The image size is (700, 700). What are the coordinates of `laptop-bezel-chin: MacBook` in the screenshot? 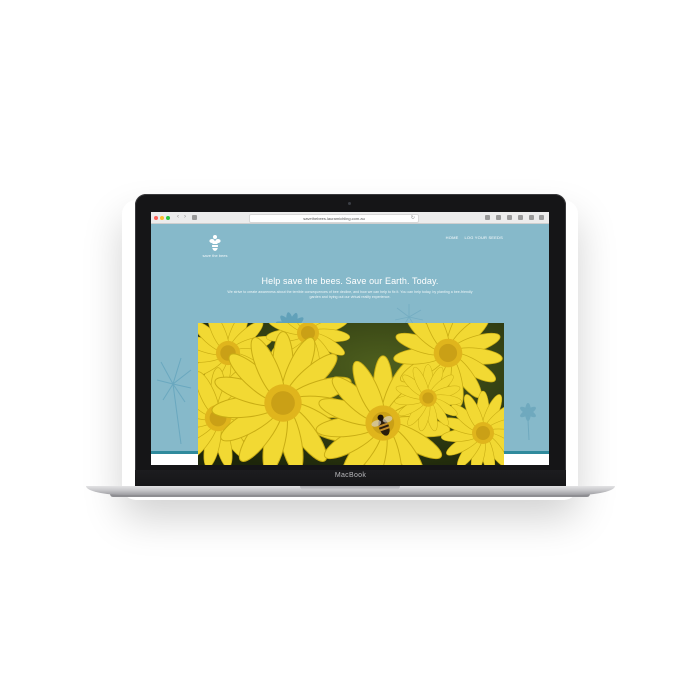 It's located at (350, 478).